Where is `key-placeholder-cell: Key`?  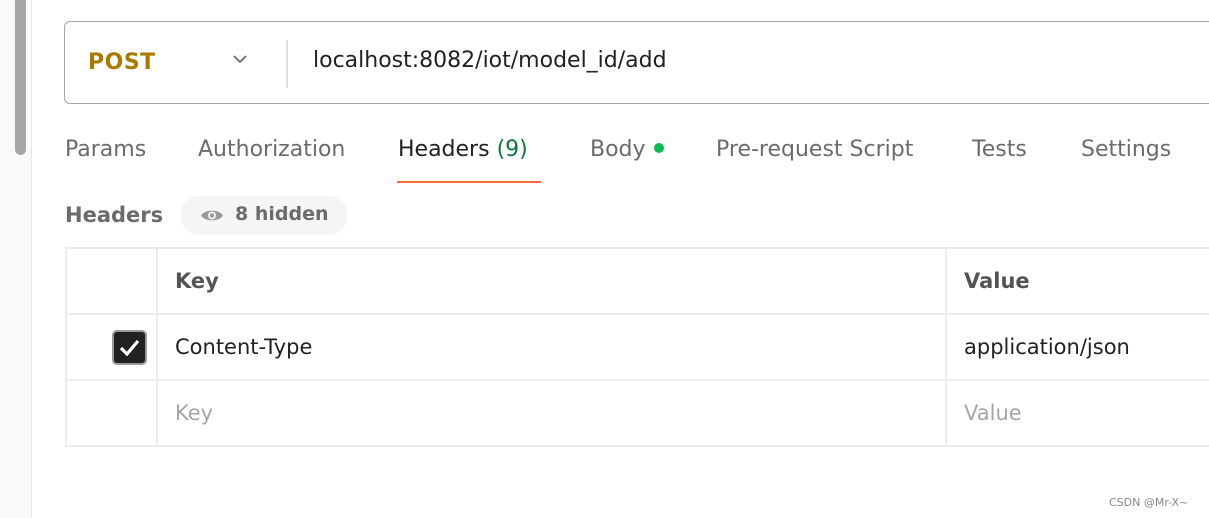
key-placeholder-cell: Key is located at coordinates (551, 413).